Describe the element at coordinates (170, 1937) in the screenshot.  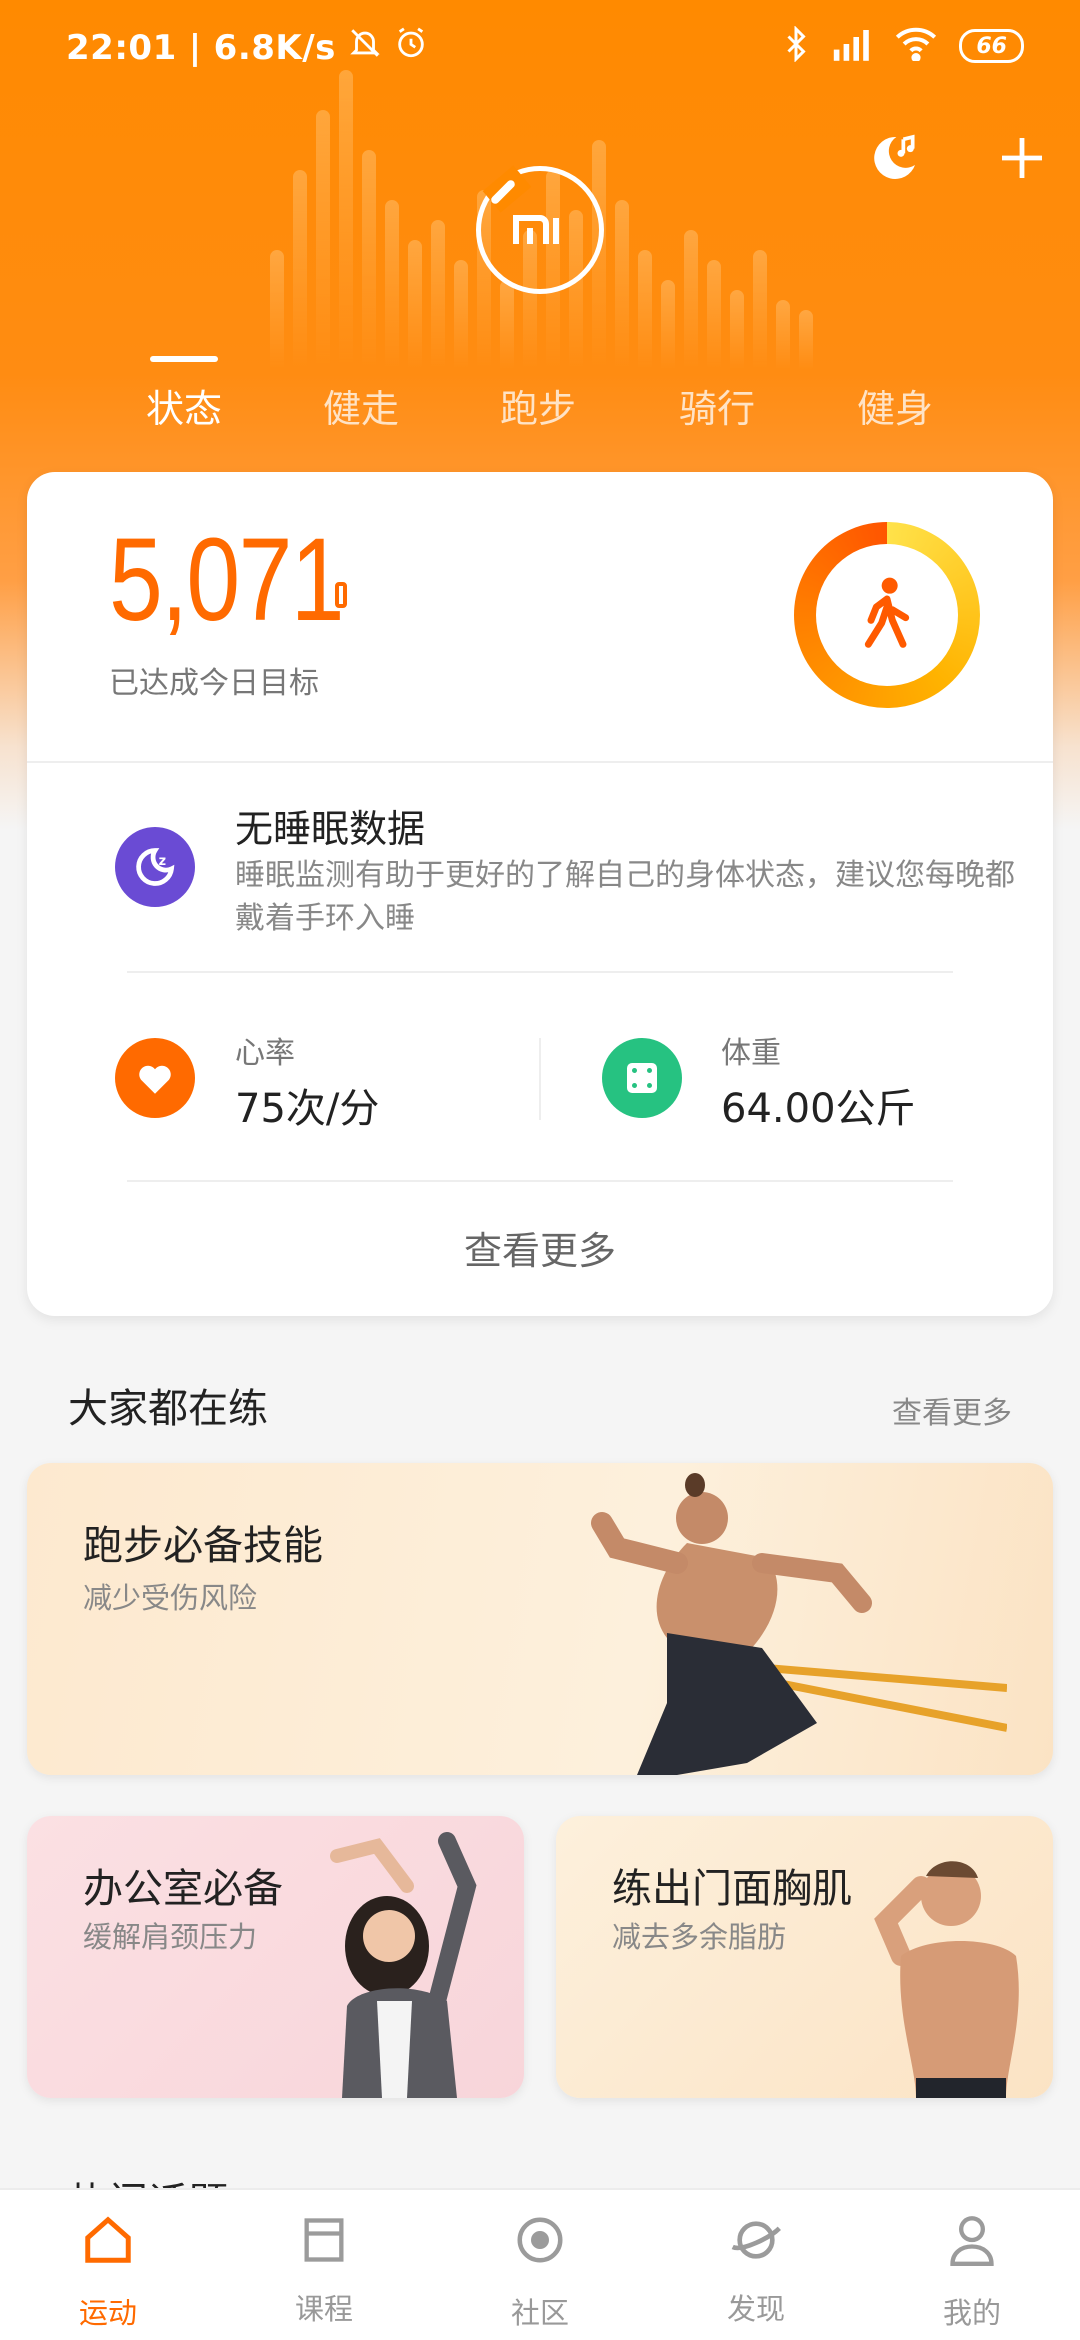
I see `course-subtitle: 缓解肩颈压力` at that location.